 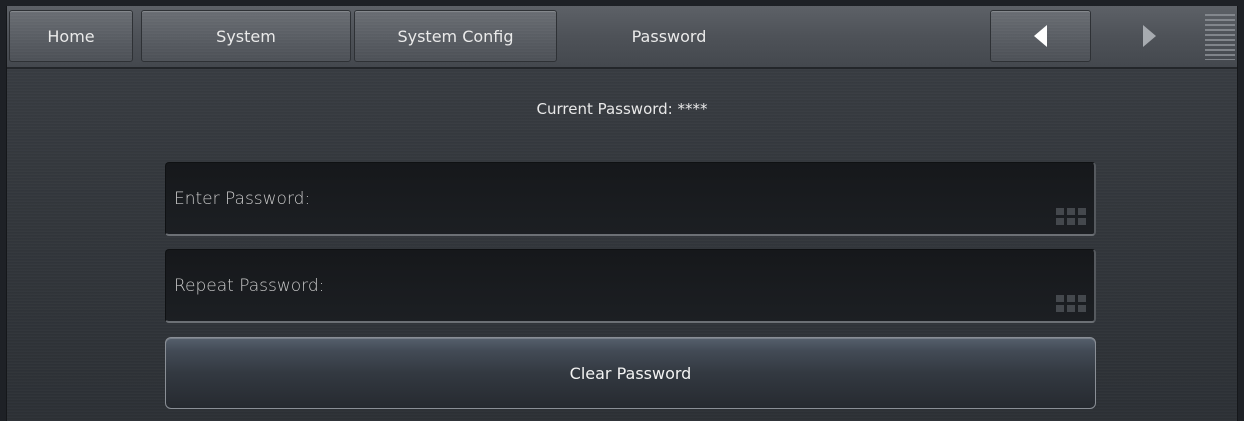 I want to click on tab-system-label: System, so click(x=246, y=36).